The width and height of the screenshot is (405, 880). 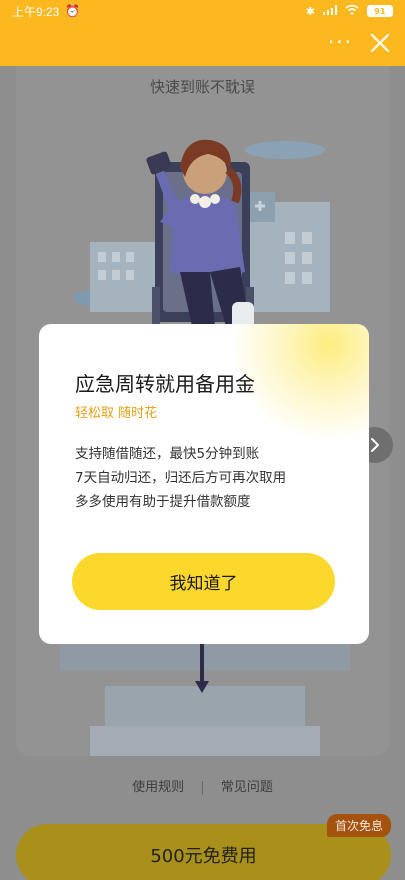 I want to click on close-button, so click(x=380, y=43).